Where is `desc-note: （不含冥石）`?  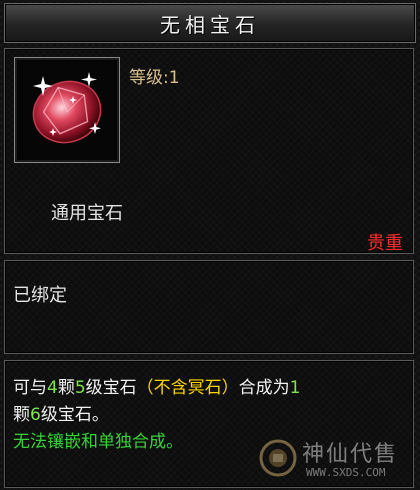 desc-note: （不含冥石） is located at coordinates (187, 388).